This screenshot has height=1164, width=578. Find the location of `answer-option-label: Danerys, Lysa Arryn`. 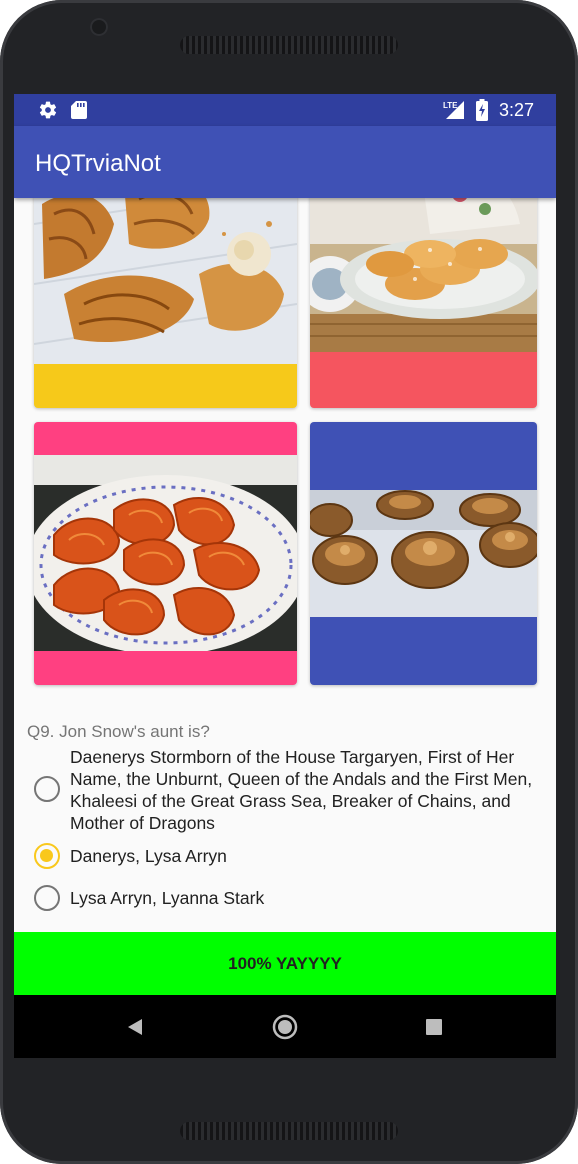

answer-option-label: Danerys, Lysa Arryn is located at coordinates (148, 856).